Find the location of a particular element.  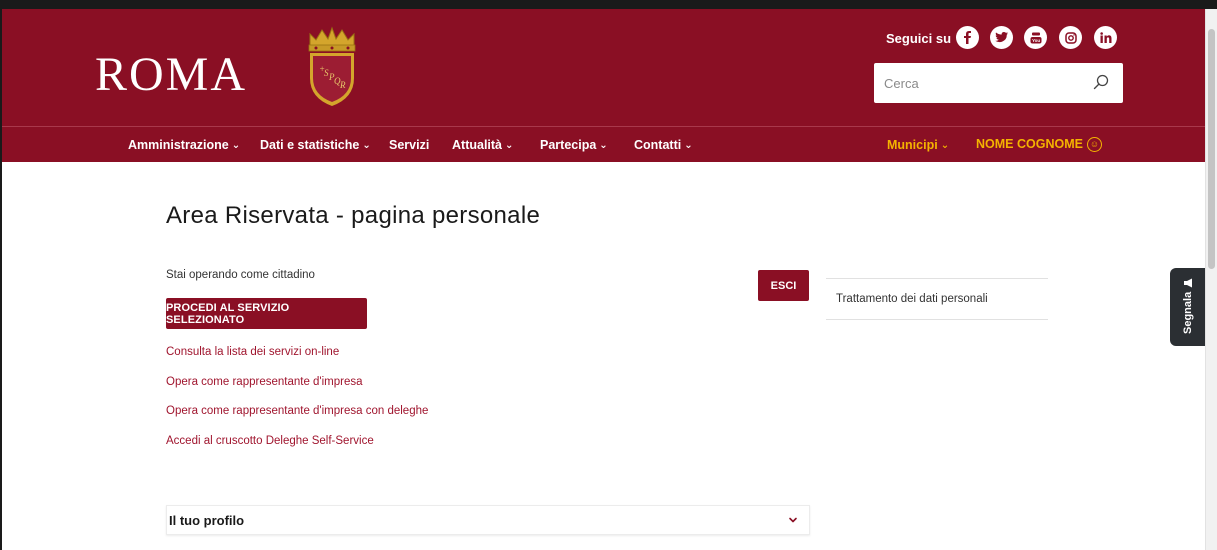

nav-item-dati-statistiche: Dati e statistiche ⌄ is located at coordinates (315, 145).